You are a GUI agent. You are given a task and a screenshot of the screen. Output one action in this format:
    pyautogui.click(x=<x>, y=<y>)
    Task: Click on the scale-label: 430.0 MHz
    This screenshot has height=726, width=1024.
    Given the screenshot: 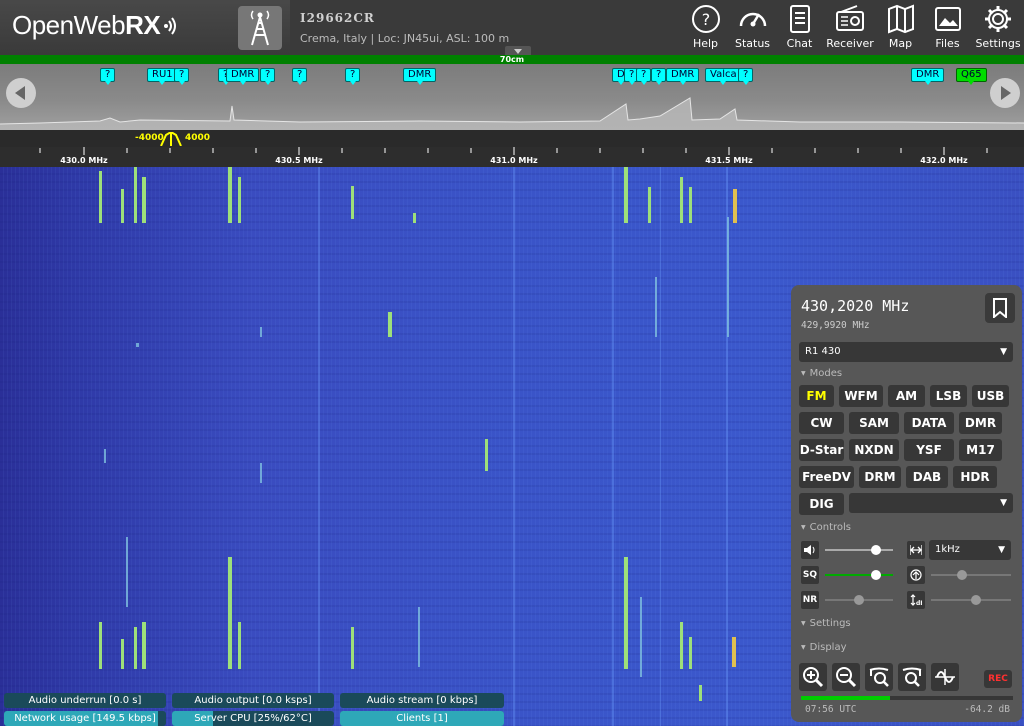 What is the action you would take?
    pyautogui.click(x=84, y=160)
    